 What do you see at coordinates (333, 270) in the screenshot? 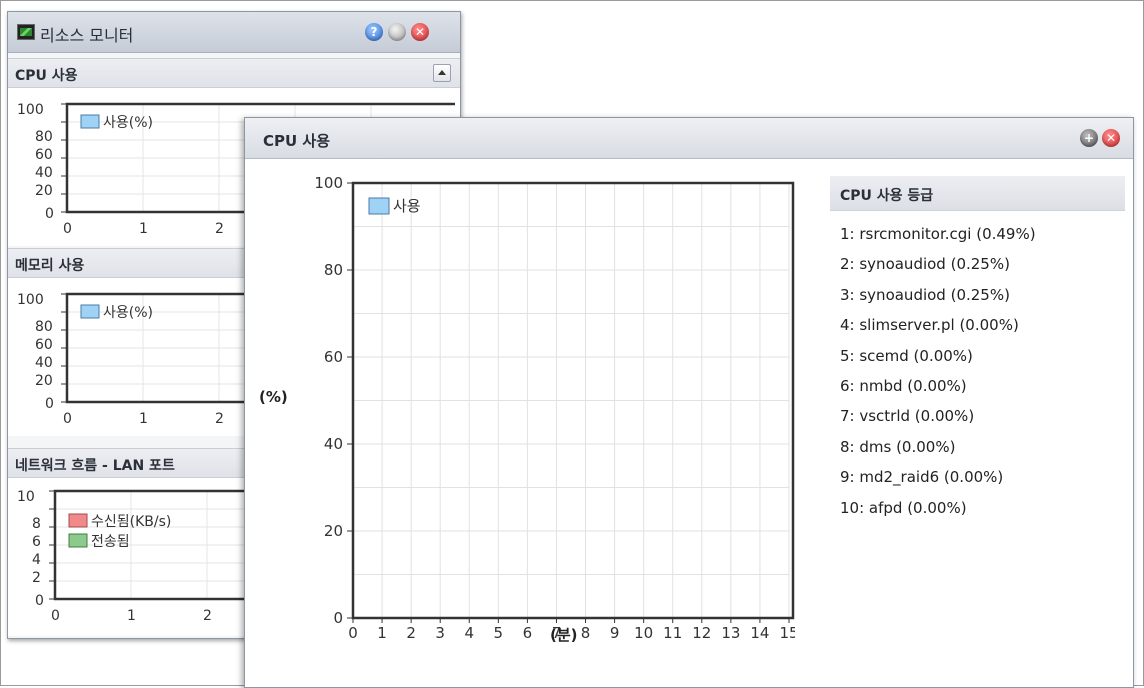
I see `y-tick-label: 80` at bounding box center [333, 270].